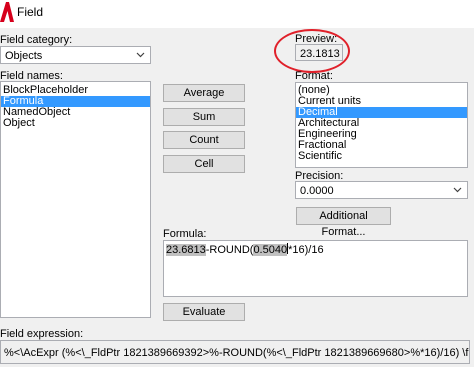 The image size is (474, 367). I want to click on field-category-label: Field category:, so click(36, 40).